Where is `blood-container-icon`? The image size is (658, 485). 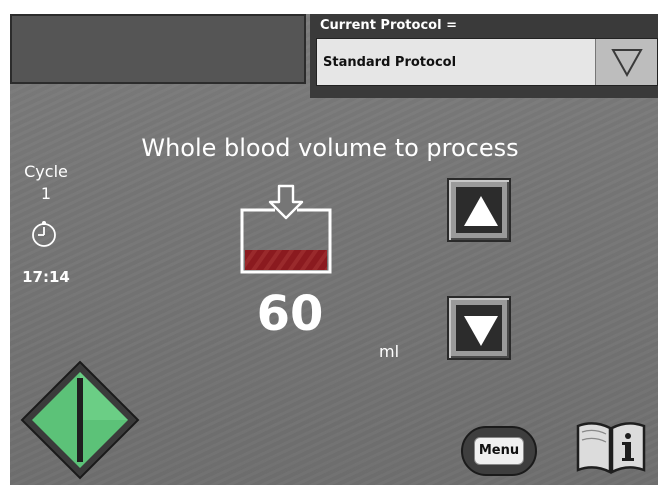
blood-container-icon is located at coordinates (286, 229).